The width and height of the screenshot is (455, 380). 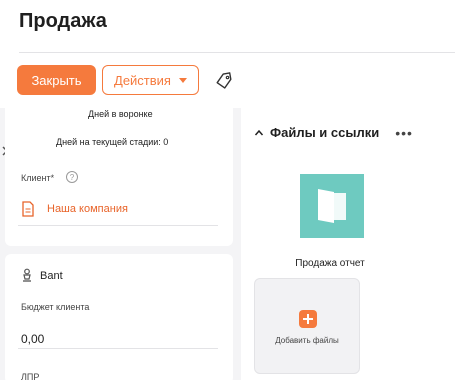 I want to click on file-name: Продажа отчет, so click(x=330, y=263).